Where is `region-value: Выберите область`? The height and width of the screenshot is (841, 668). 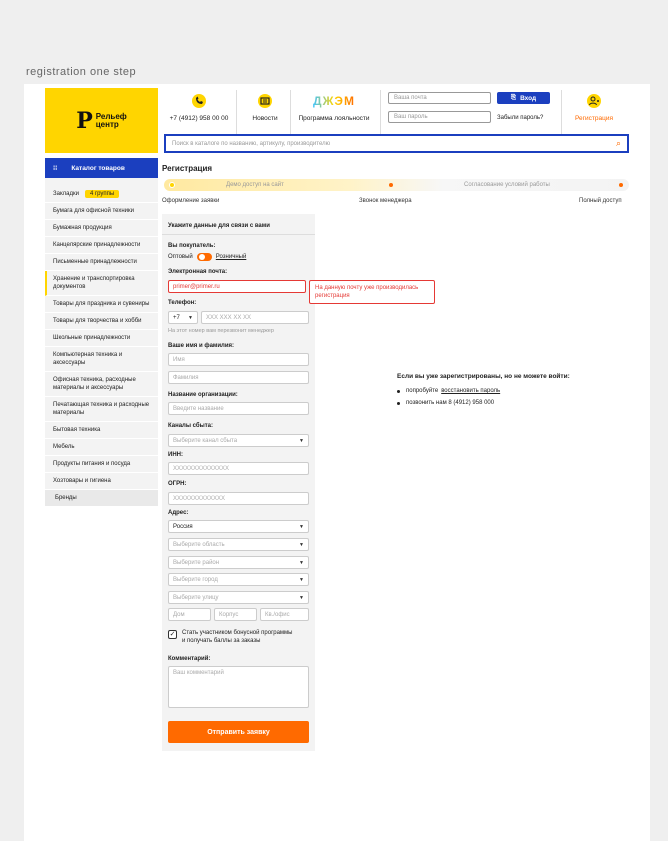 region-value: Выберите область is located at coordinates (199, 544).